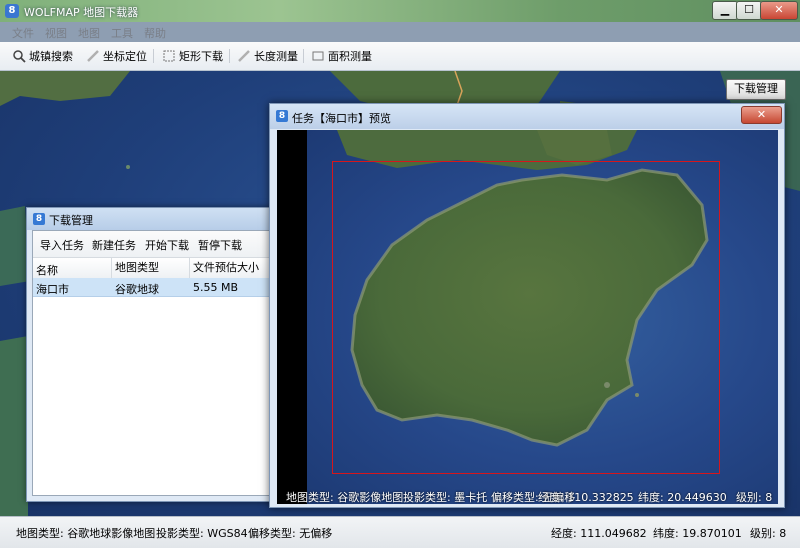  Describe the element at coordinates (169, 56) in the screenshot. I see `rectangle-icon` at that location.